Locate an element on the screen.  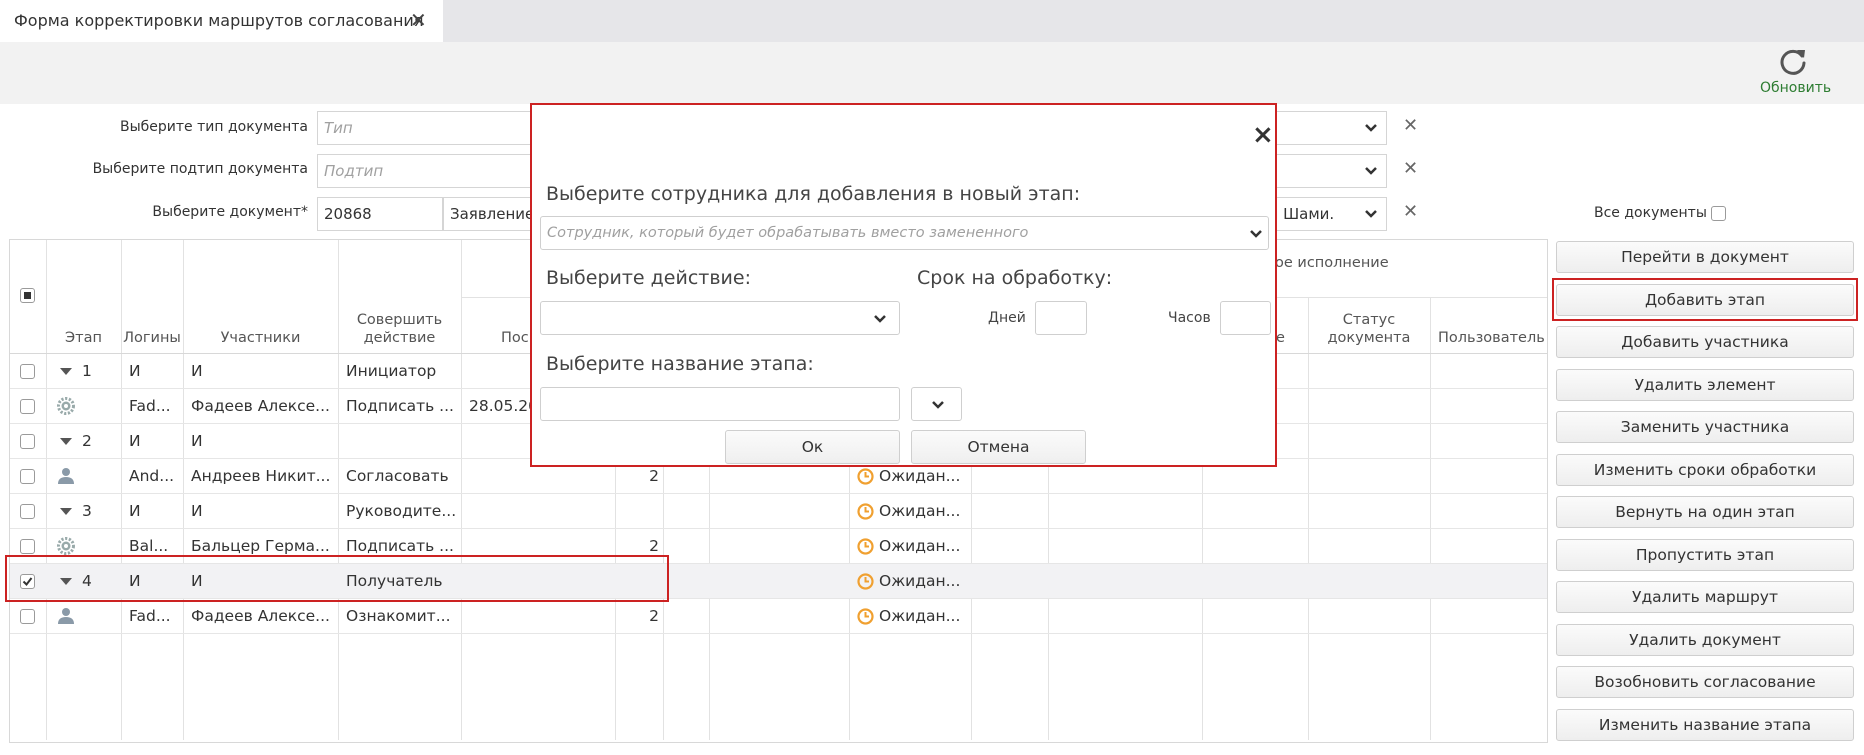
hours-label: Часов is located at coordinates (1189, 318).